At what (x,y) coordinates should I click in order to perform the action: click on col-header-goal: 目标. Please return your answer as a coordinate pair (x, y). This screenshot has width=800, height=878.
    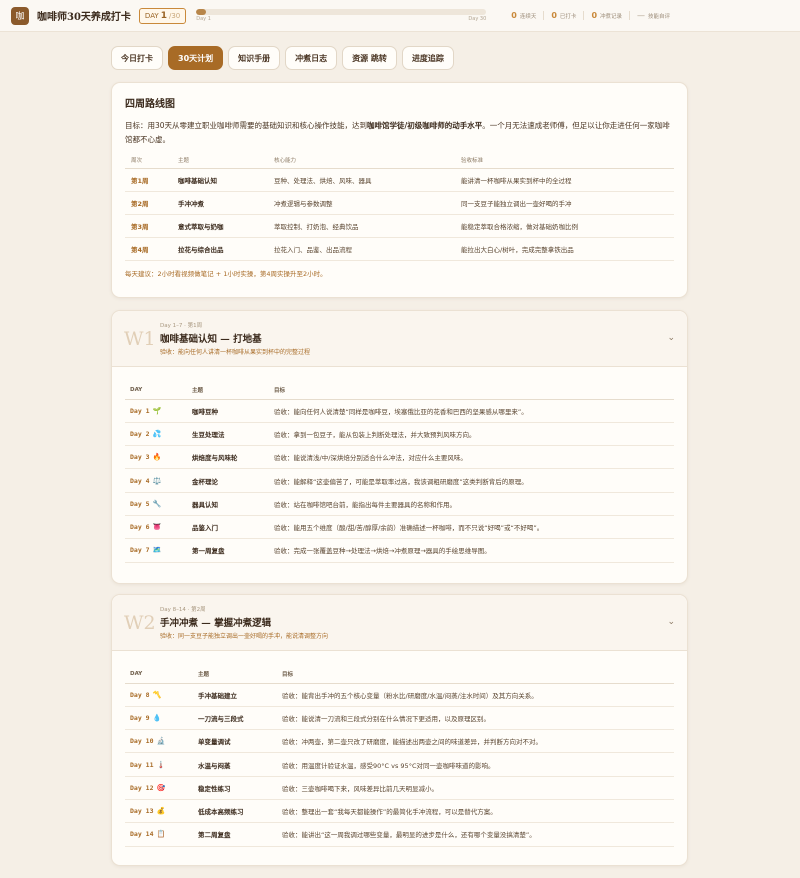
    Looking at the image, I should click on (471, 390).